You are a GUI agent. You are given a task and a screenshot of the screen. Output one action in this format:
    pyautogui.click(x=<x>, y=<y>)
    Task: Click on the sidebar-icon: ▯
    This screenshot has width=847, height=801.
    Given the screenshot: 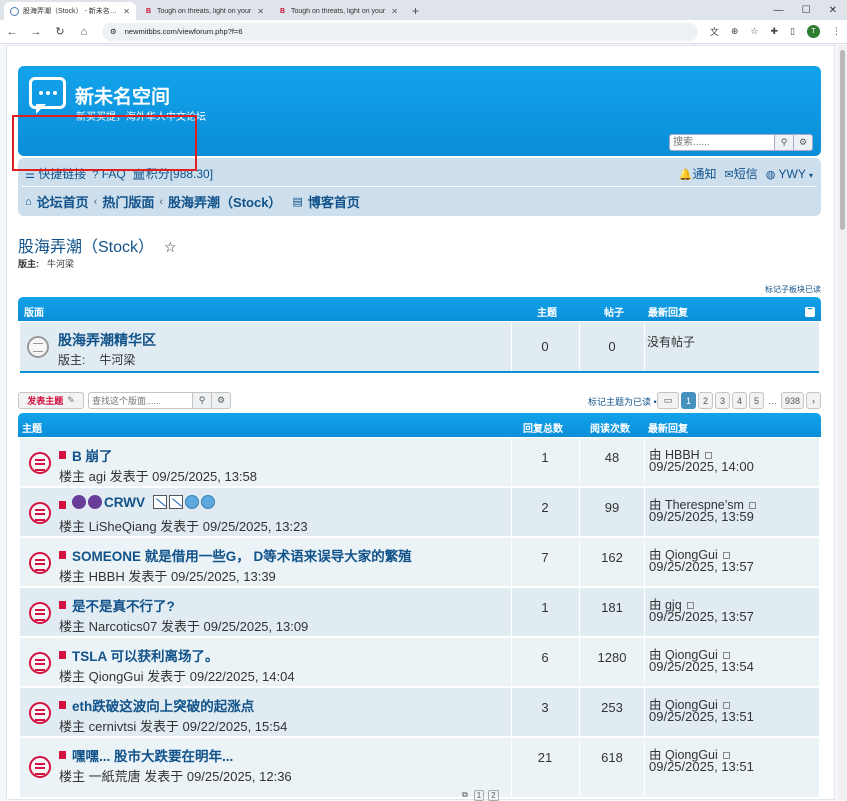 What is the action you would take?
    pyautogui.click(x=792, y=31)
    